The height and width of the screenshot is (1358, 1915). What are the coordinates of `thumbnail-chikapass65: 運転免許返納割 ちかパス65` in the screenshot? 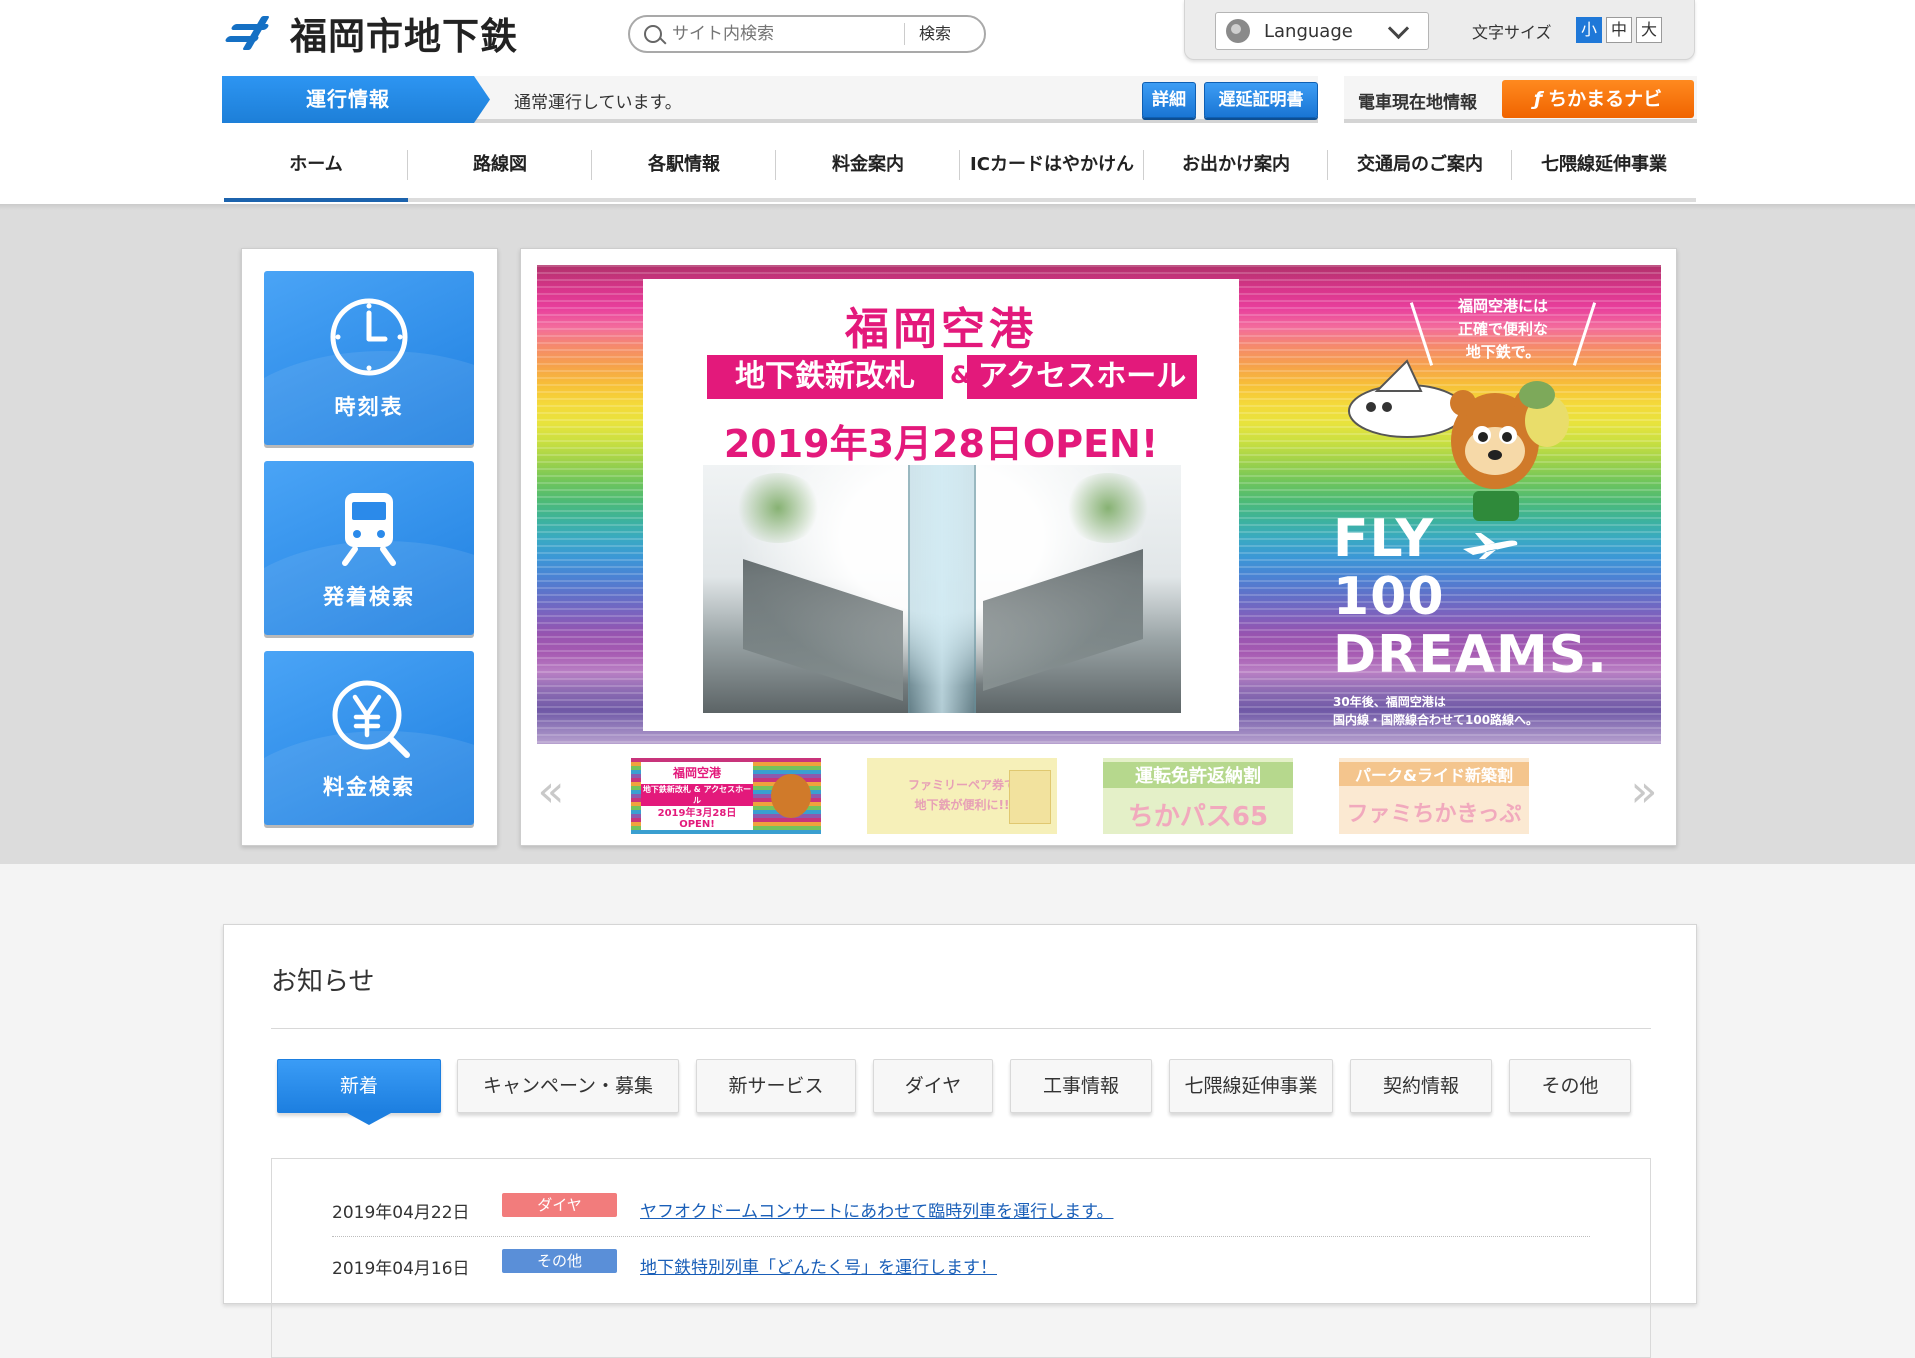 It's located at (1198, 796).